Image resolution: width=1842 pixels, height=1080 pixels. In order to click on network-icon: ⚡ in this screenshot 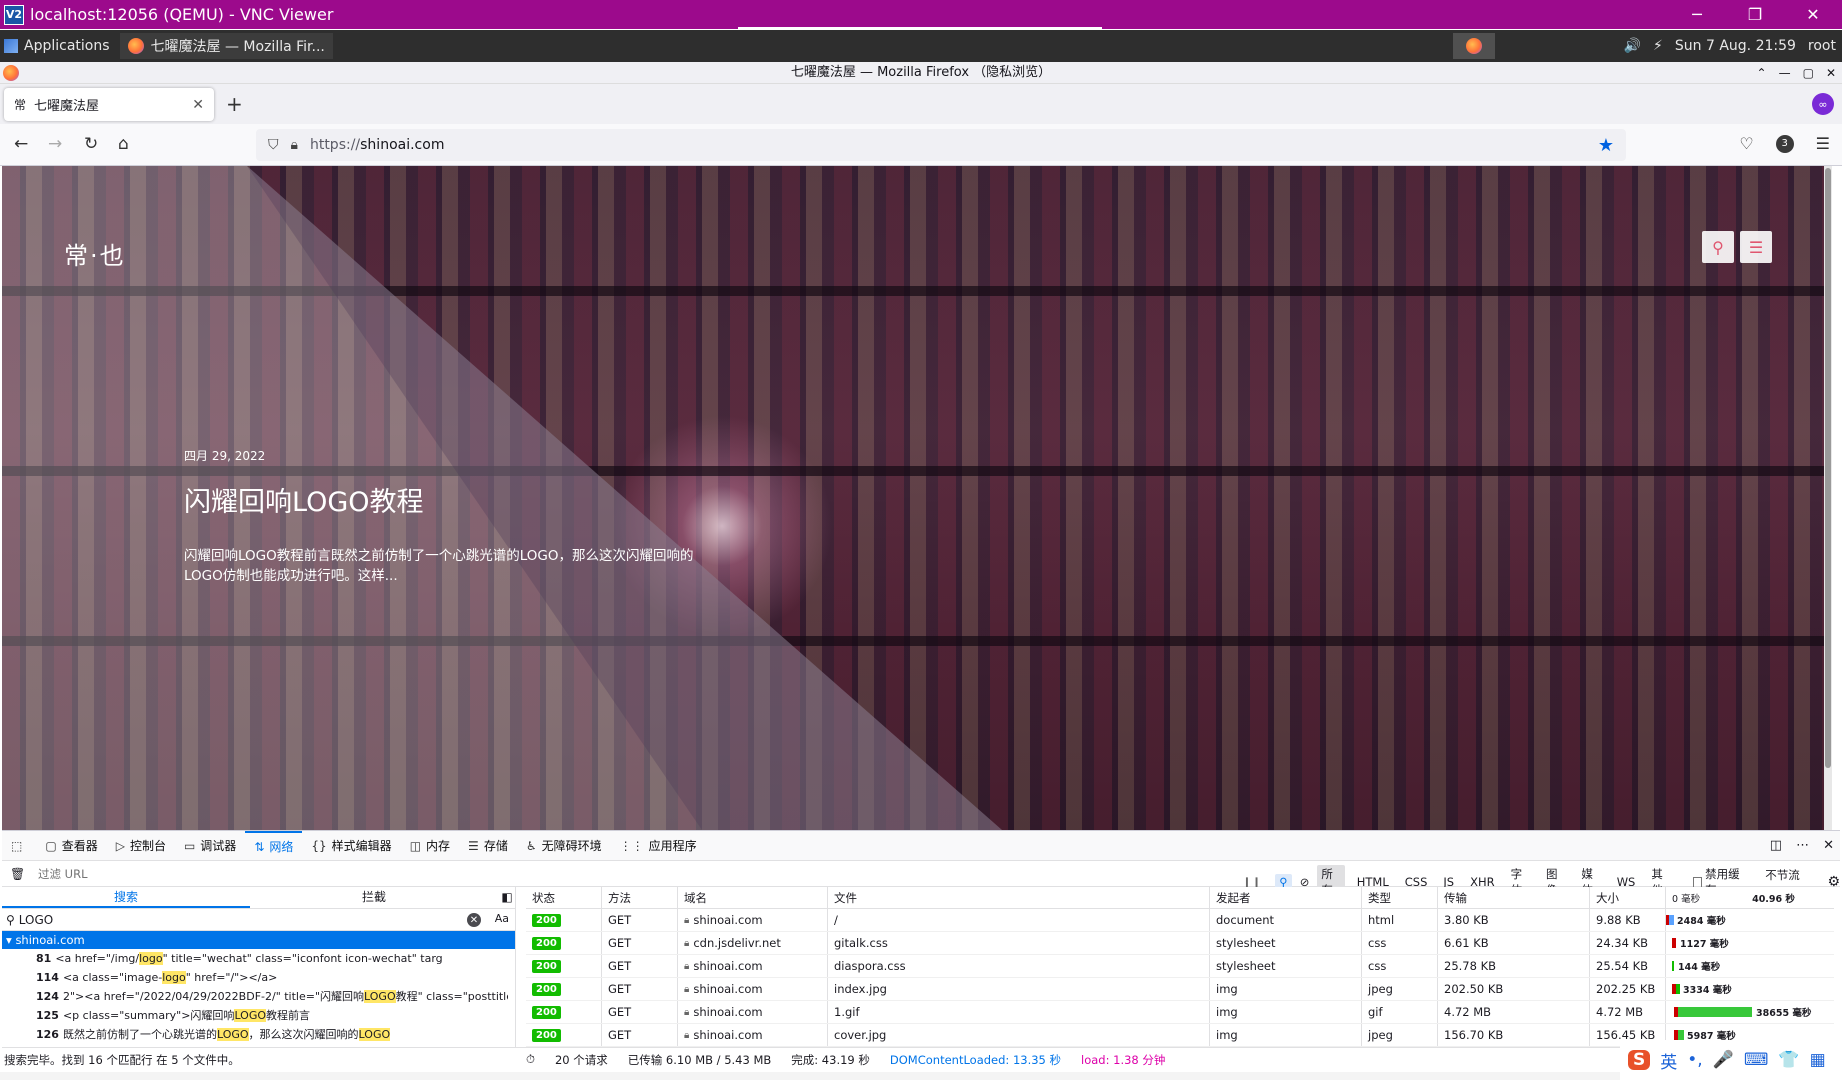, I will do `click(1658, 46)`.